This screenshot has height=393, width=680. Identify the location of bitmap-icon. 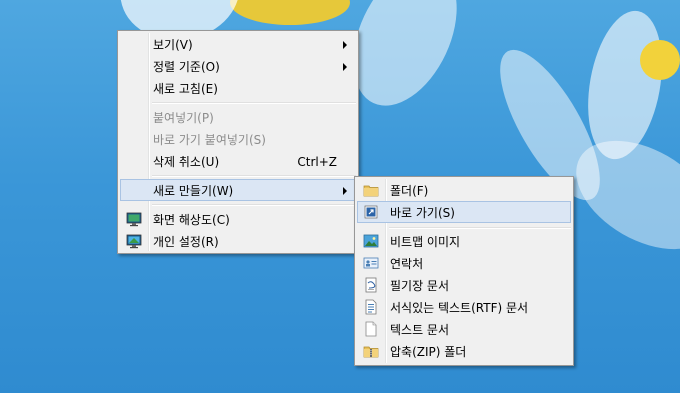
(371, 241).